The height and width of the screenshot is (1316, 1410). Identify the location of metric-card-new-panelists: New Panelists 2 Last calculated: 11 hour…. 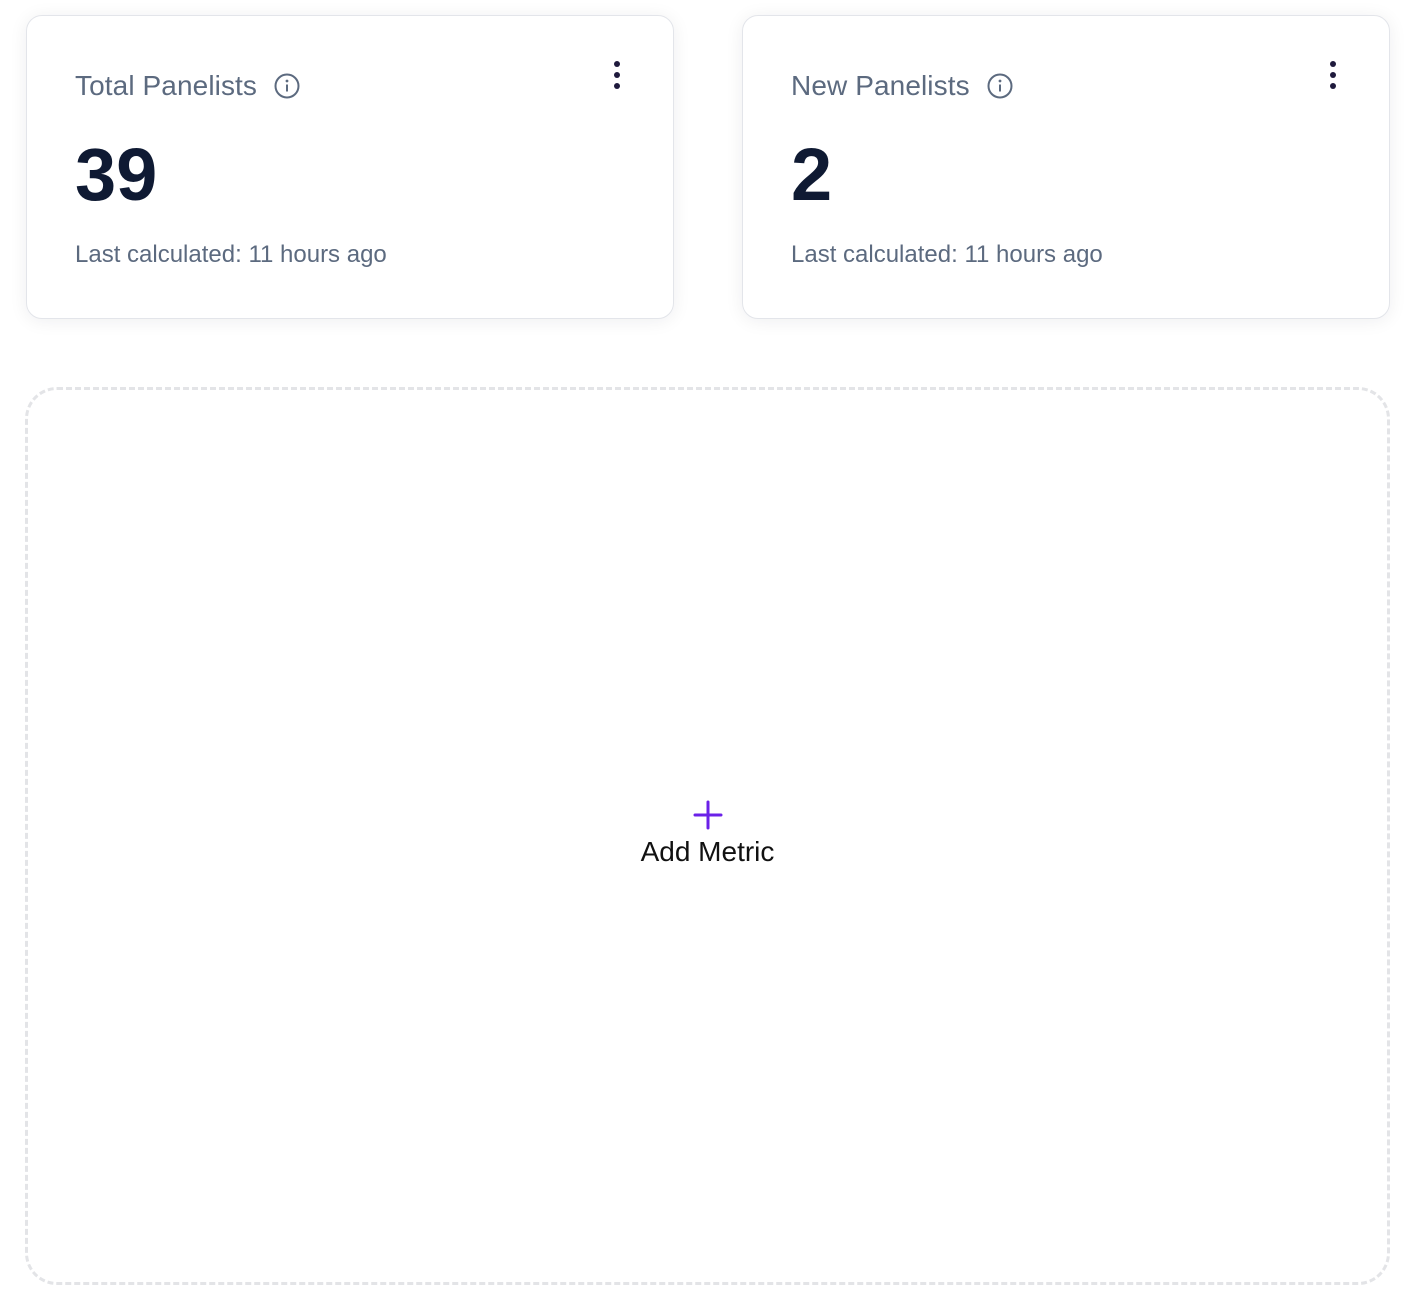
(1066, 167).